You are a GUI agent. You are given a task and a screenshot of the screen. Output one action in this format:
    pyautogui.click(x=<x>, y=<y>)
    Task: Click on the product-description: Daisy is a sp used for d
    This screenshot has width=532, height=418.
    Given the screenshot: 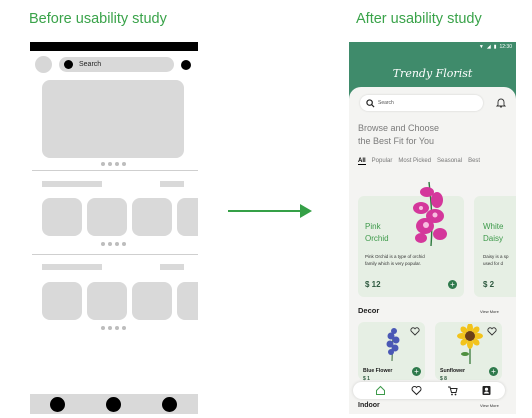 What is the action you would take?
    pyautogui.click(x=496, y=260)
    